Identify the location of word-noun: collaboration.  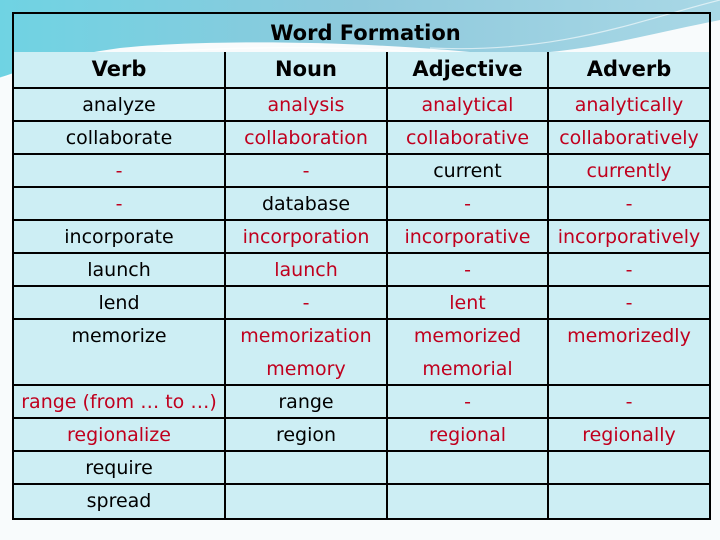
(306, 138).